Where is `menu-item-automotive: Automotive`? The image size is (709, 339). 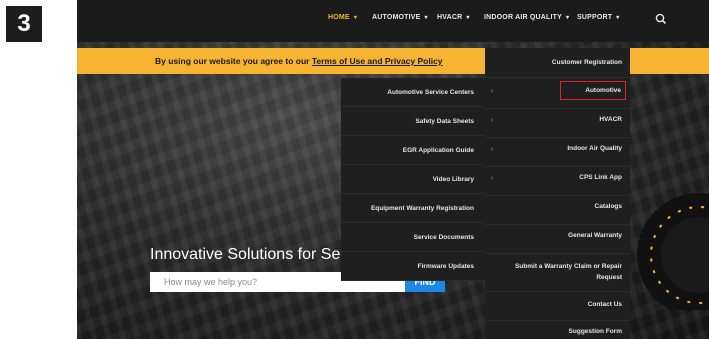
menu-item-automotive: Automotive is located at coordinates (593, 90).